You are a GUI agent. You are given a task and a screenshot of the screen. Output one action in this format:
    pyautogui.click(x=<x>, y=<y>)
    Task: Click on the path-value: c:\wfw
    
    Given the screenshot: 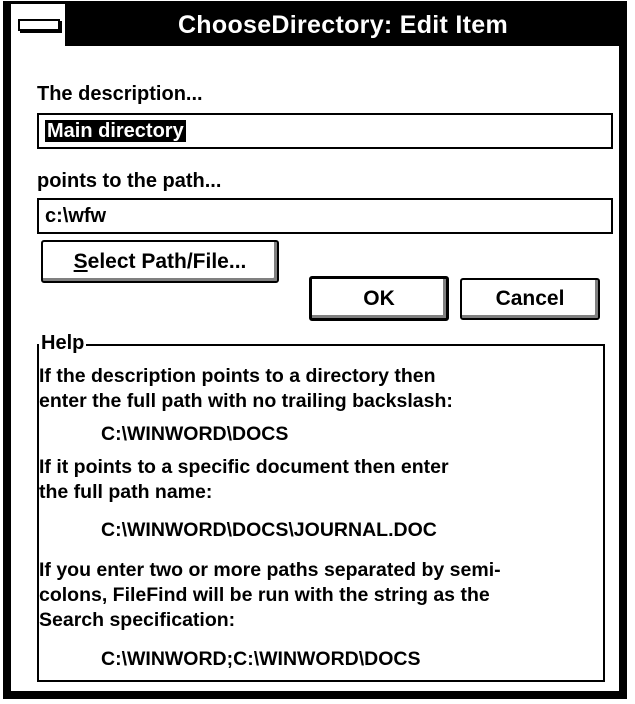 What is the action you would take?
    pyautogui.click(x=76, y=216)
    